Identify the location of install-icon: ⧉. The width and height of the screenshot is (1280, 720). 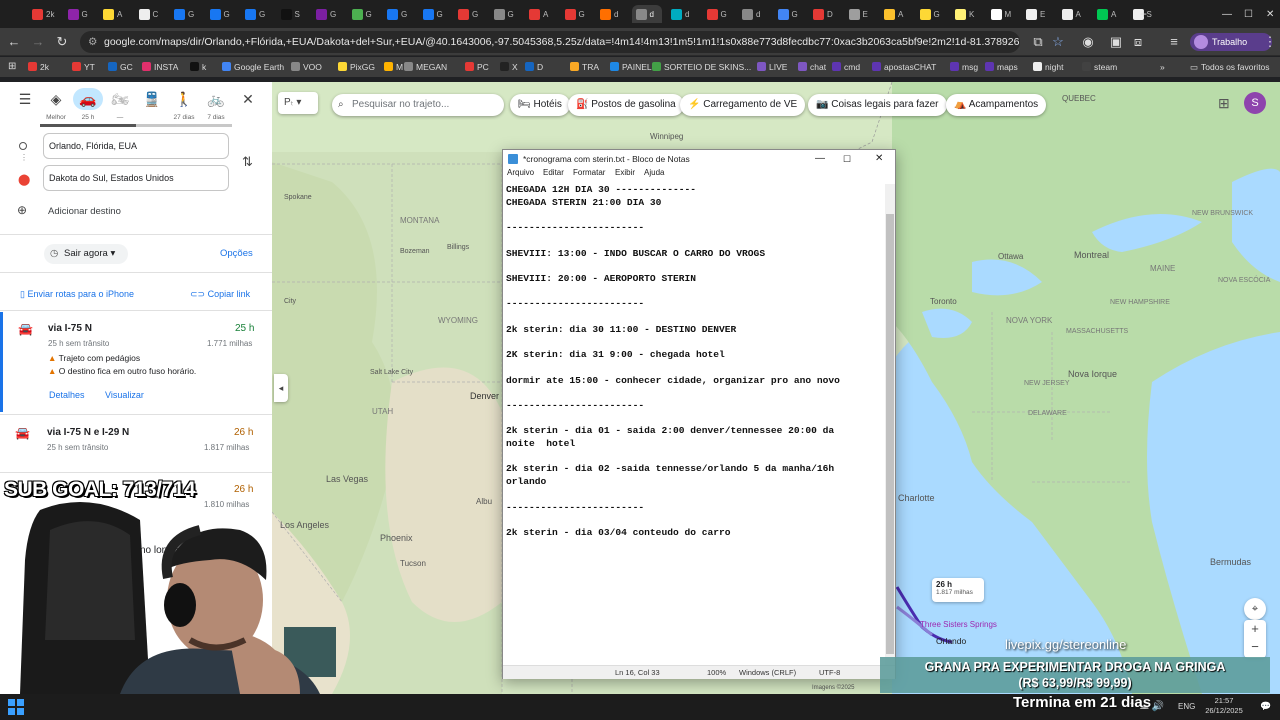
(1038, 42).